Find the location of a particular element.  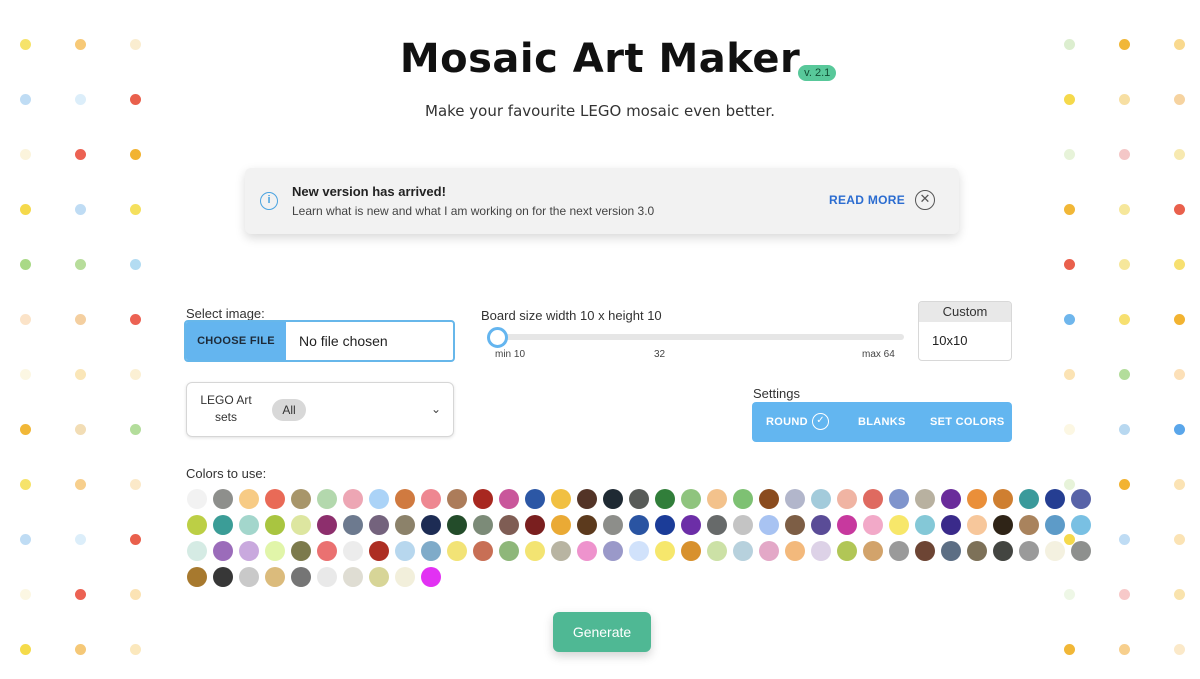

chevron-down-icon: ⌄ is located at coordinates (436, 409).